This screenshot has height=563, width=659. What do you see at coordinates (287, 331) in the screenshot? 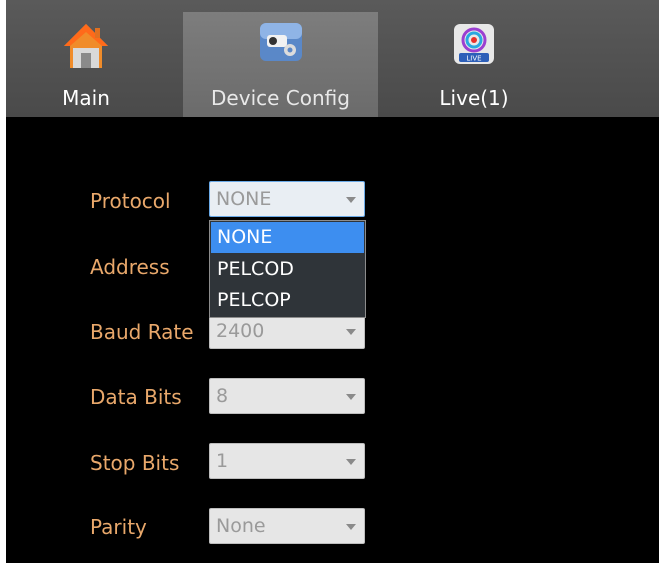
I see `baud-rate-select: 2400` at bounding box center [287, 331].